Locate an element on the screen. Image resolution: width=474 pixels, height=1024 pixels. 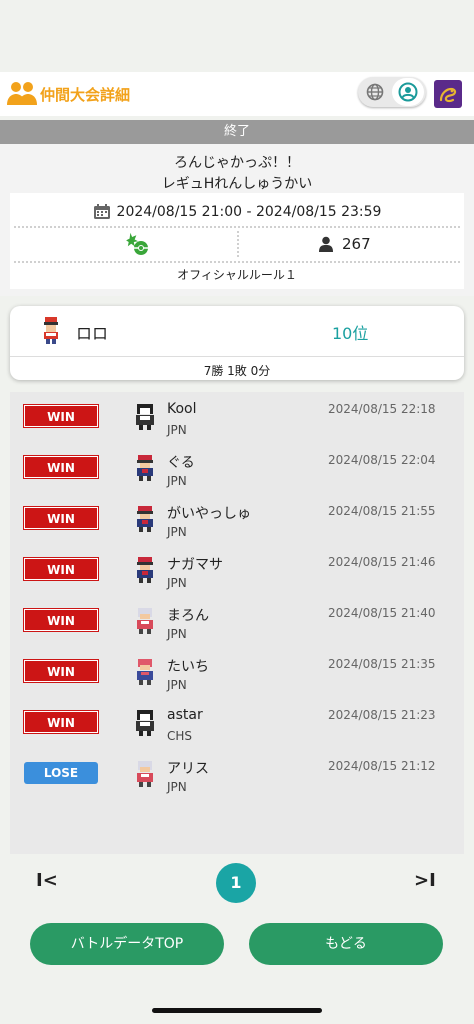
match-time: 2024/08/15 21:35 is located at coordinates (382, 664).